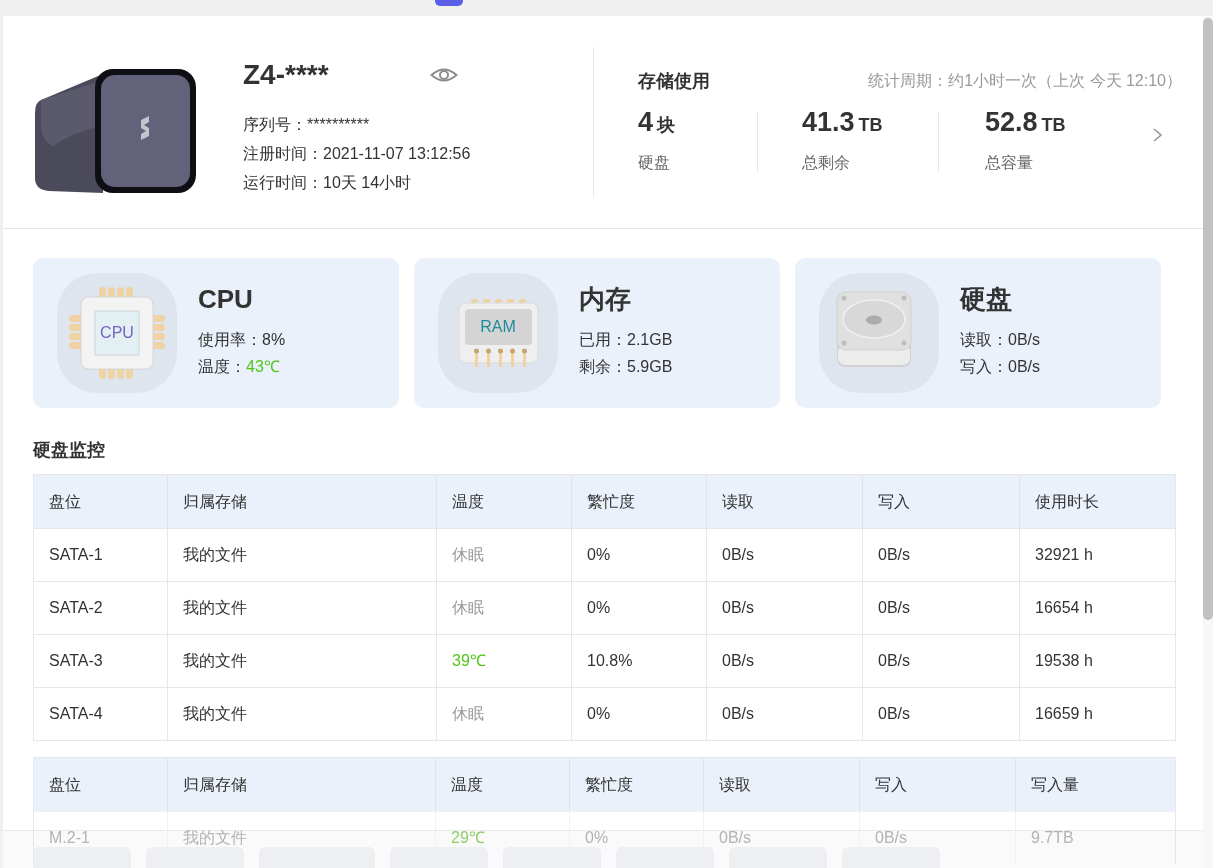 The width and height of the screenshot is (1213, 868). I want to click on metric-value: 8%, so click(274, 340).